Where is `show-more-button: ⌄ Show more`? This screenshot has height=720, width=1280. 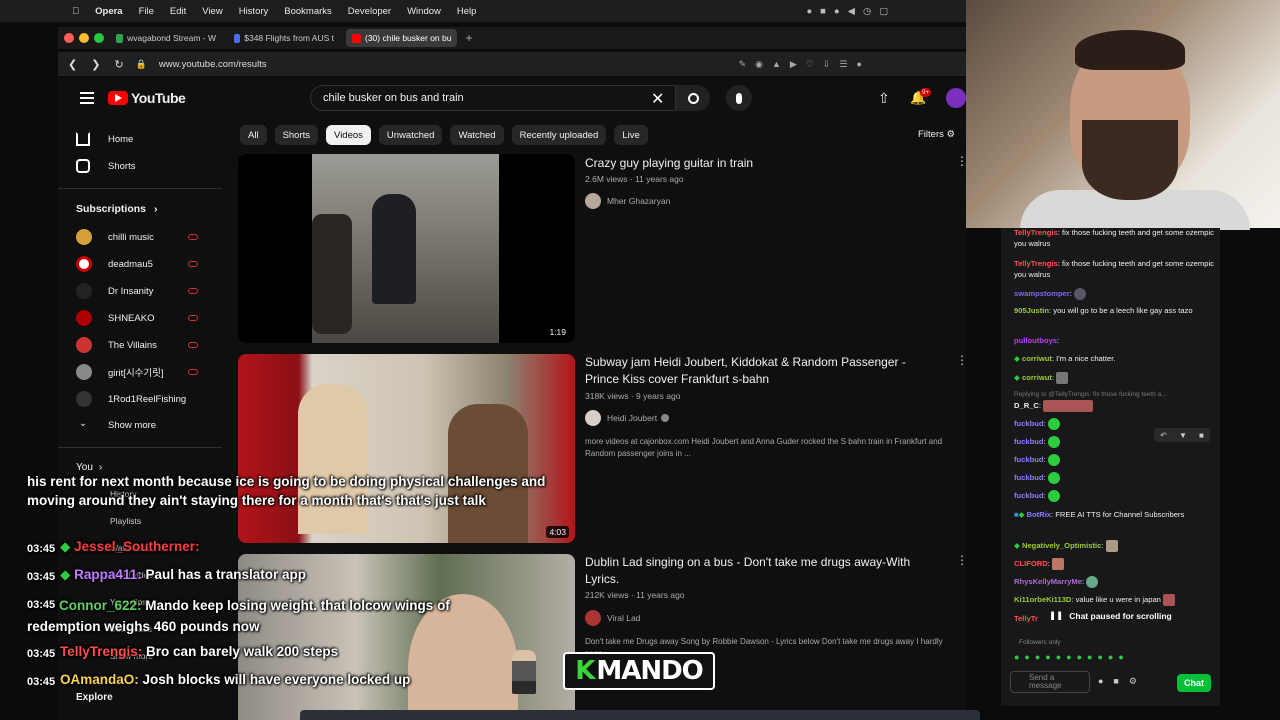
show-more-button: ⌄ Show more is located at coordinates (116, 425).